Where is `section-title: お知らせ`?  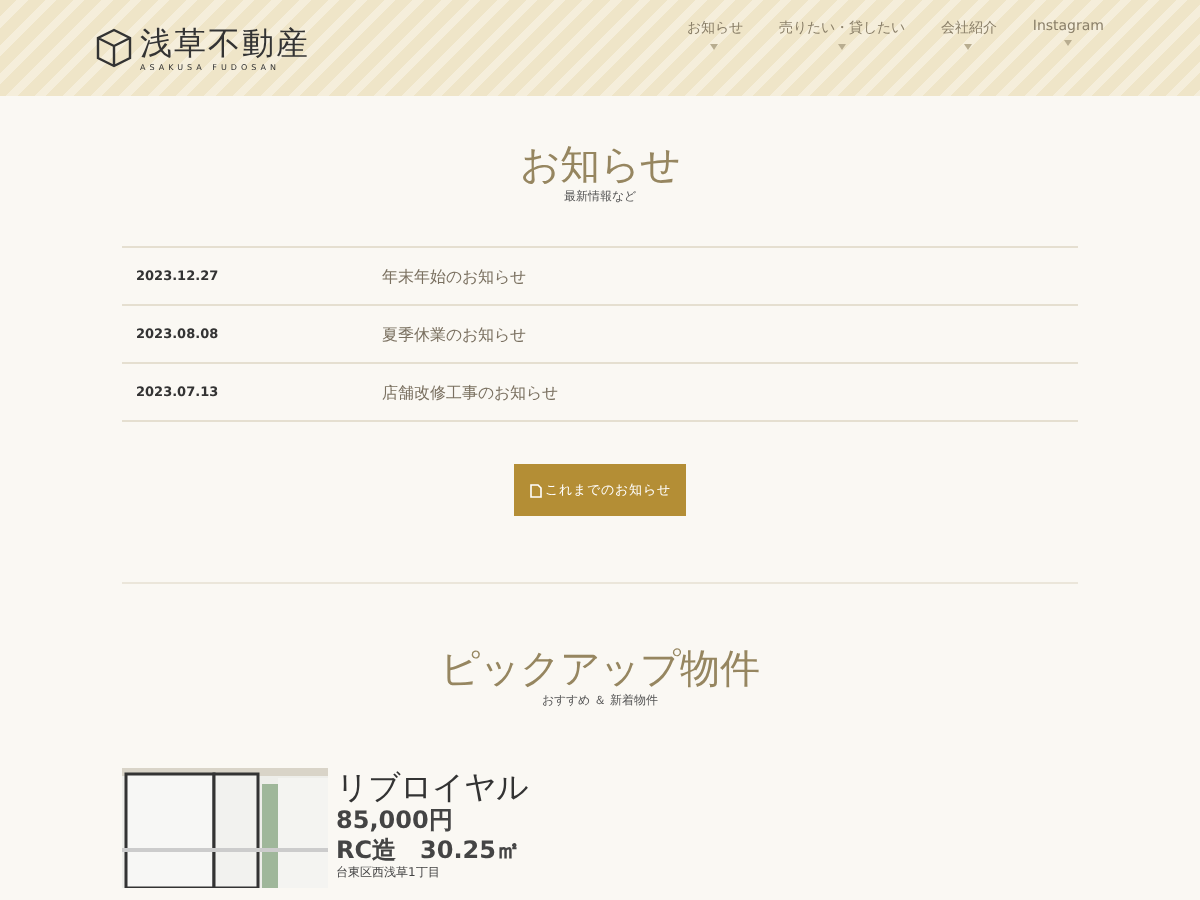 section-title: お知らせ is located at coordinates (600, 164).